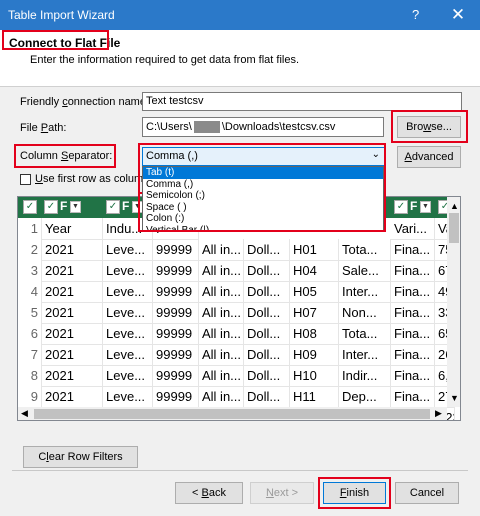  What do you see at coordinates (438, 413) in the screenshot?
I see `scroll-right-icon: ▶` at bounding box center [438, 413].